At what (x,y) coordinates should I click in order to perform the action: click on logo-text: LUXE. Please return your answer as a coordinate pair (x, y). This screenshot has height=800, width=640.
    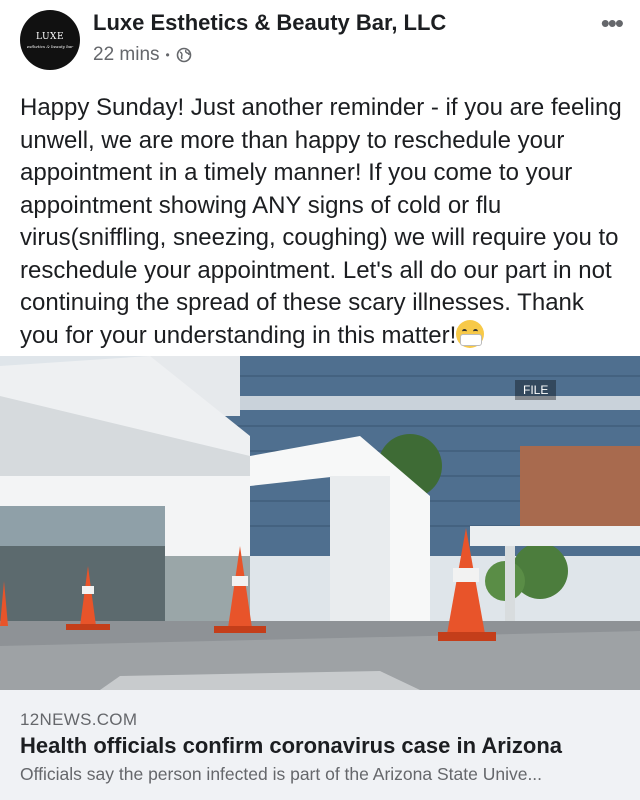
    Looking at the image, I should click on (50, 36).